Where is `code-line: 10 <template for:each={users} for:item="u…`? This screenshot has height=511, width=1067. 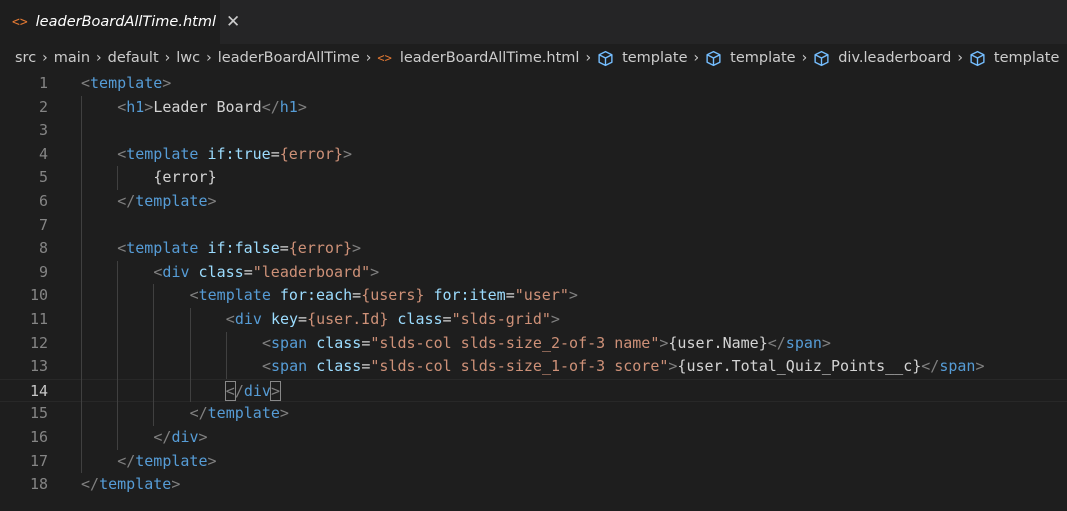 code-line: 10 <template for:each={users} for:item="u… is located at coordinates (533, 296).